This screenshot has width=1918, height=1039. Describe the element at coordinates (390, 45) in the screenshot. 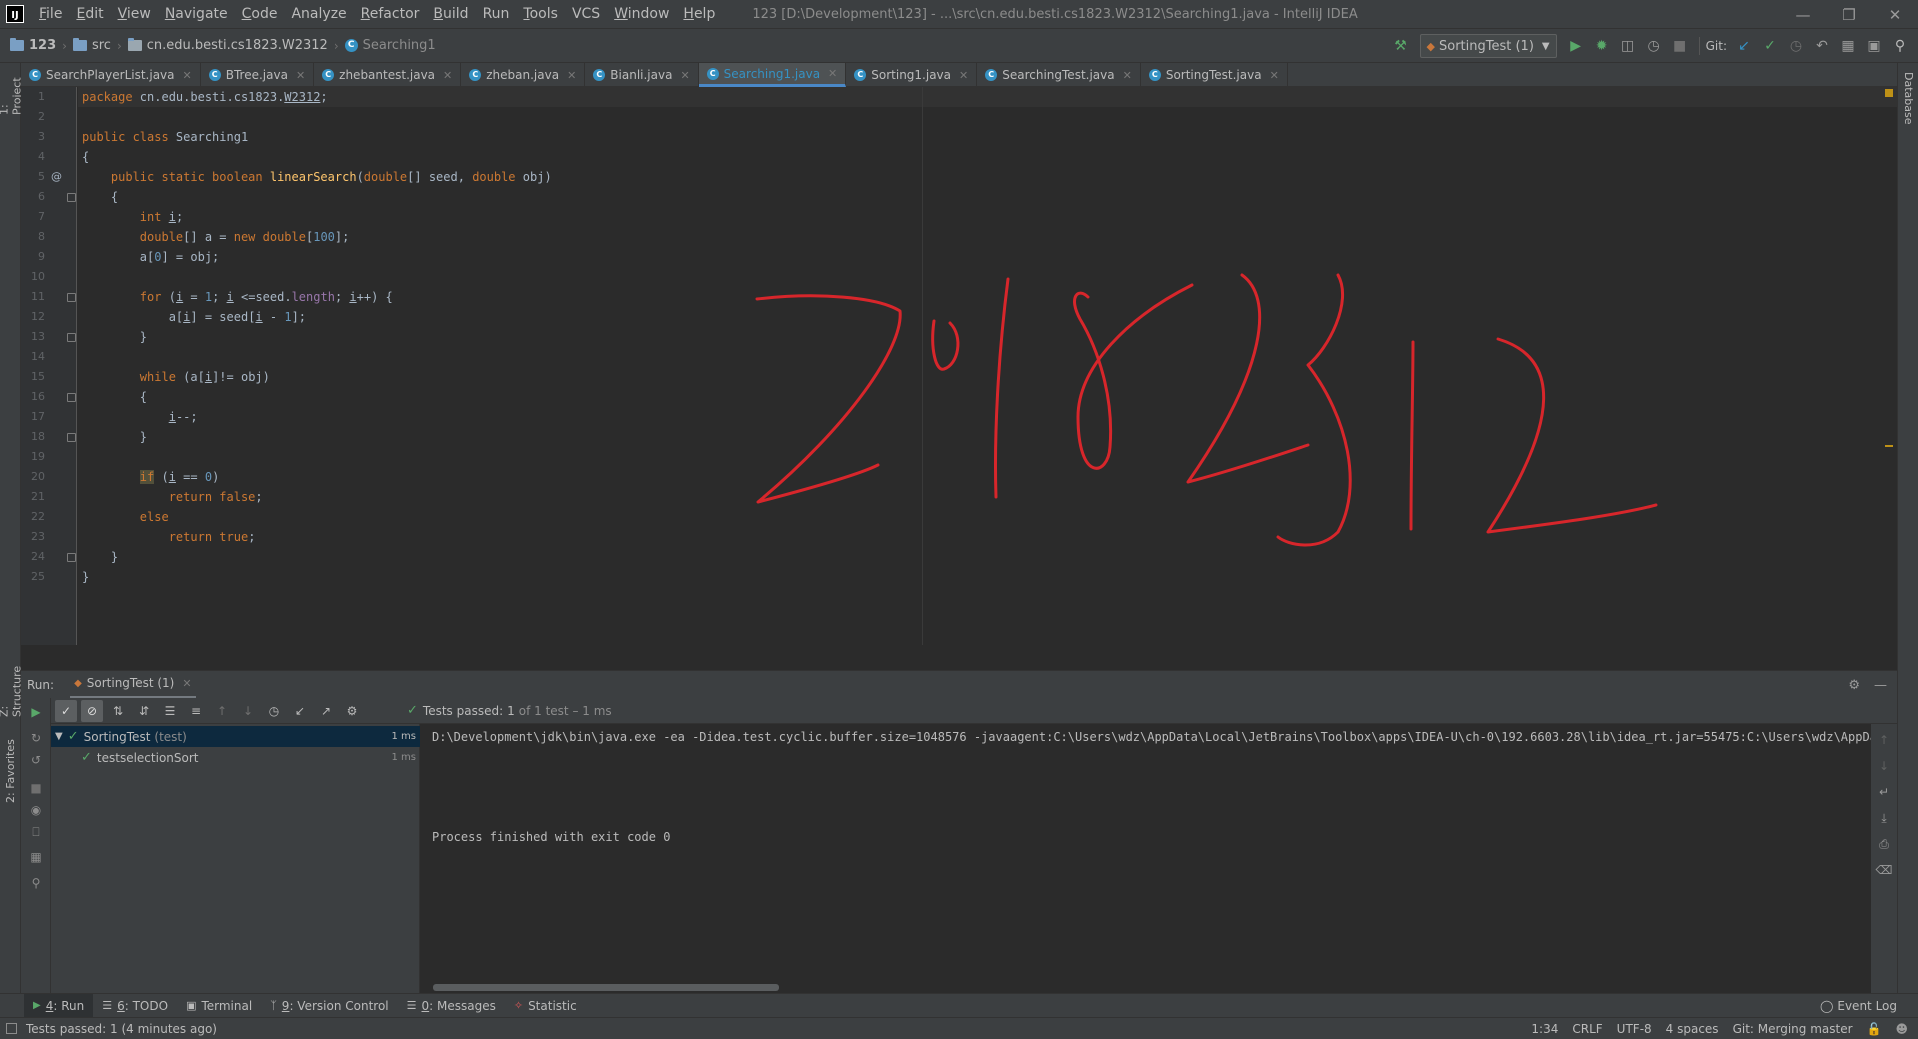

I see `breadcrumb-class: C Searching1` at that location.